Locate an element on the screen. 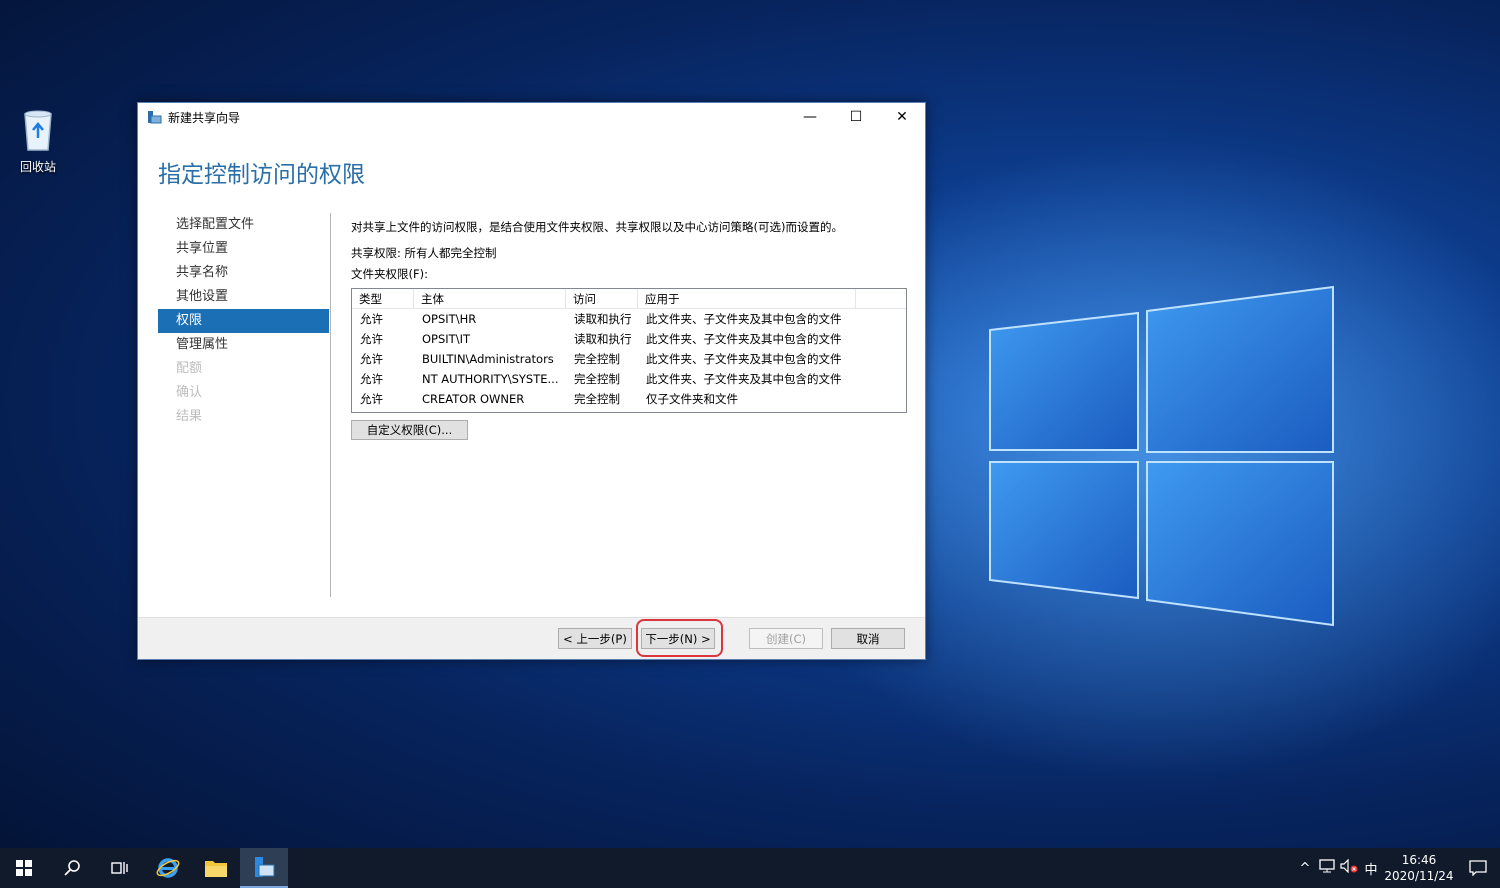 The image size is (1500, 888). recycle-bin-label: 回收站 is located at coordinates (37, 167).